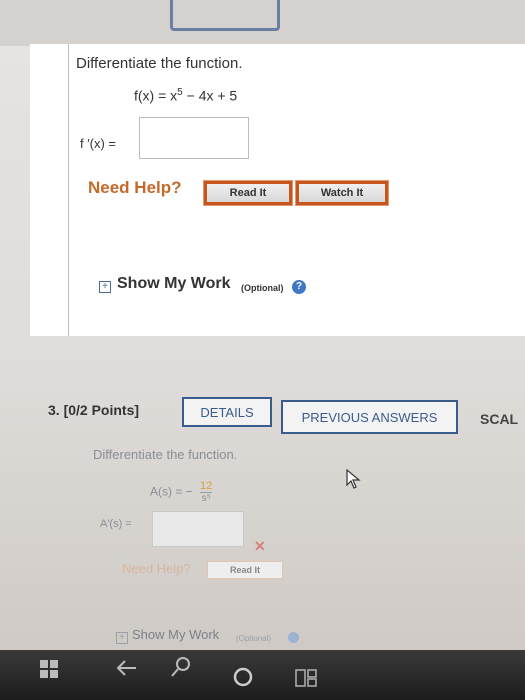 The width and height of the screenshot is (525, 700). I want to click on function-expression: f(x) = x5 − 4x + 5, so click(185, 95).